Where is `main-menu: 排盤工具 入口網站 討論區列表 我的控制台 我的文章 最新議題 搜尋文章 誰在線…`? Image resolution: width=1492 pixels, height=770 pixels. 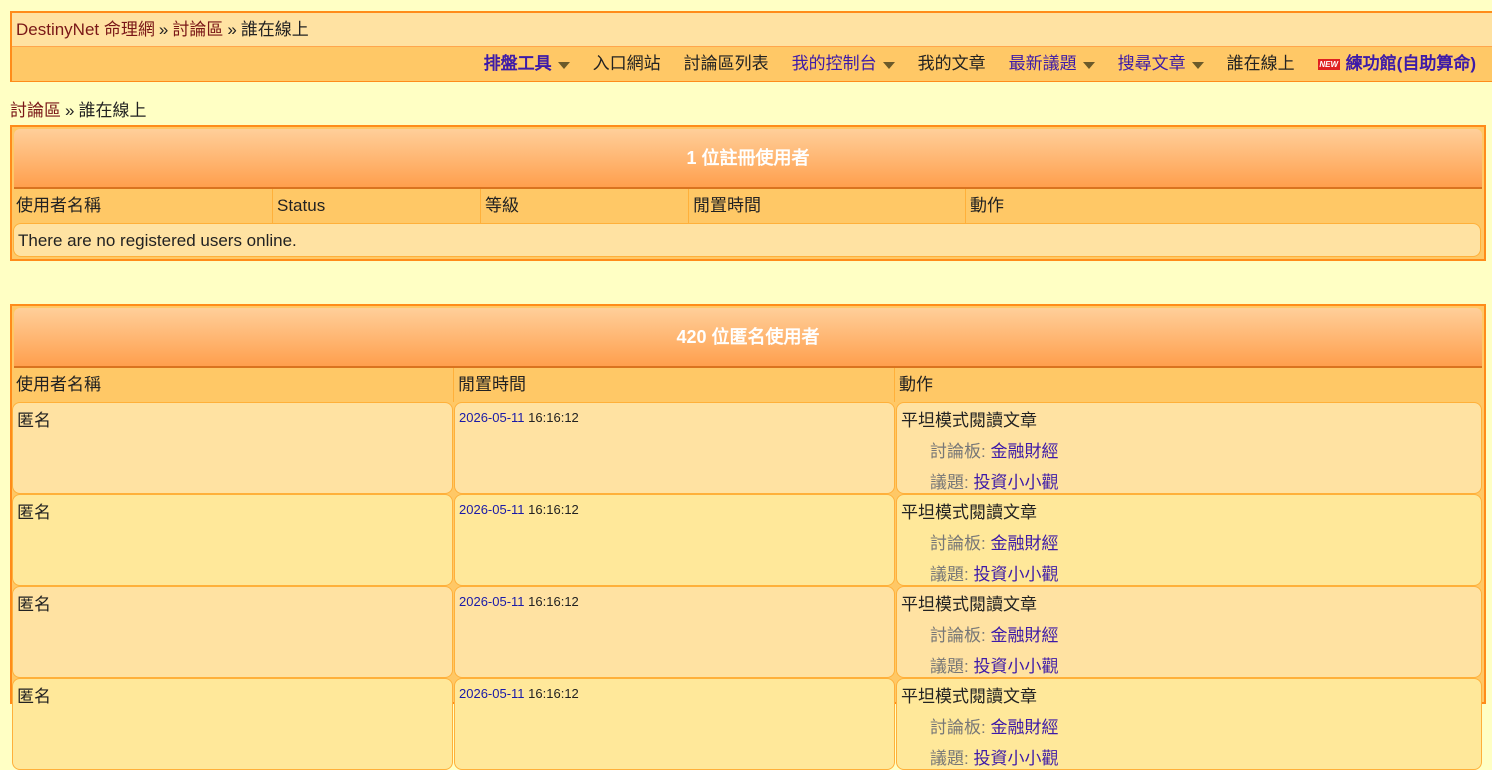 main-menu: 排盤工具 入口網站 討論區列表 我的控制台 我的文章 最新議題 搜尋文章 誰在線… is located at coordinates (752, 64).